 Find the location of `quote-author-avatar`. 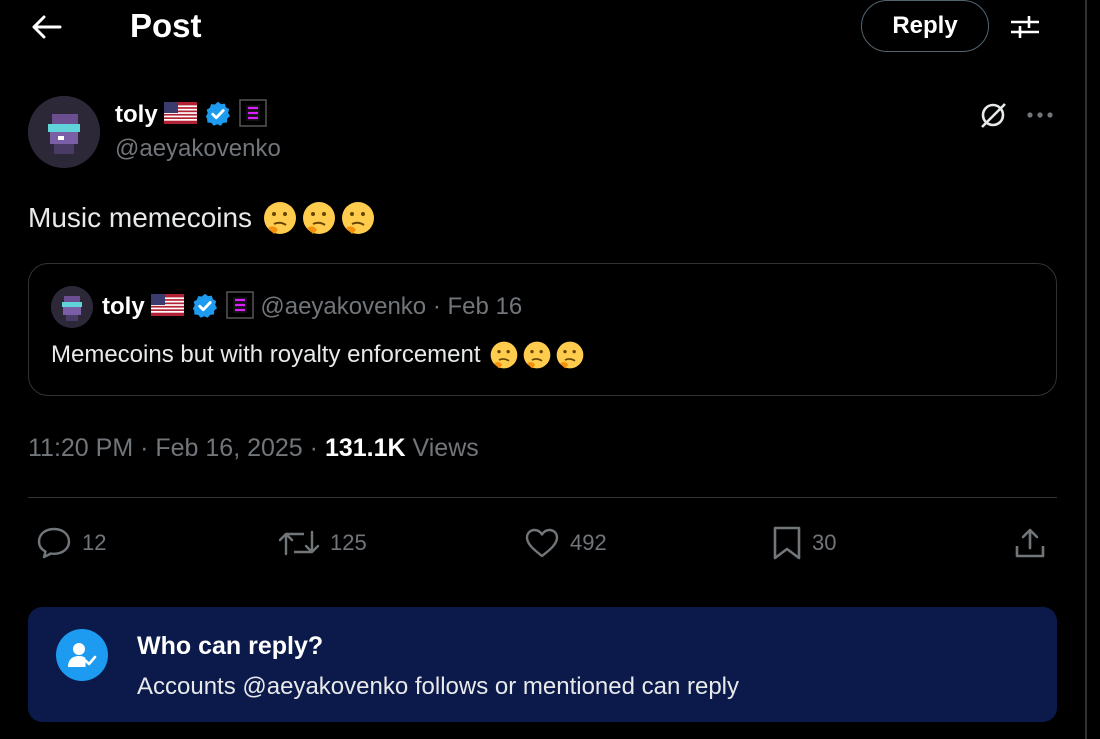

quote-author-avatar is located at coordinates (72, 307).